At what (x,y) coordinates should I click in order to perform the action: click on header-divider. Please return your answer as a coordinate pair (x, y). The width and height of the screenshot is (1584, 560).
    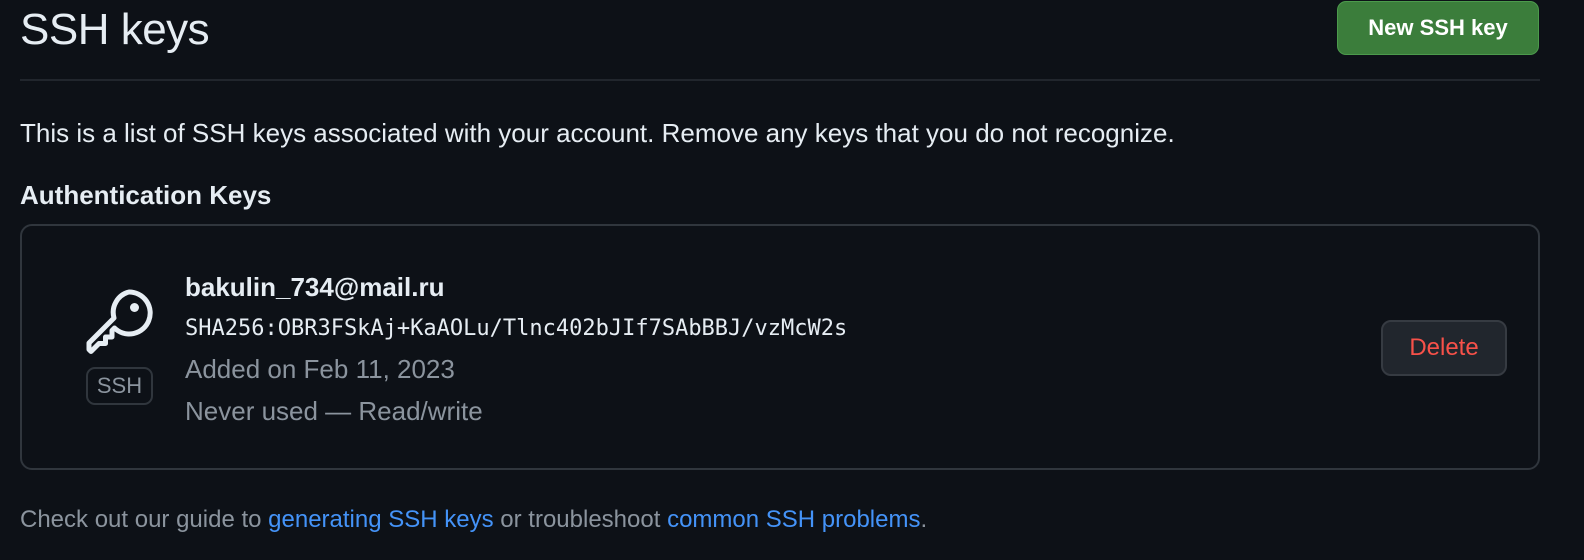
    Looking at the image, I should click on (780, 80).